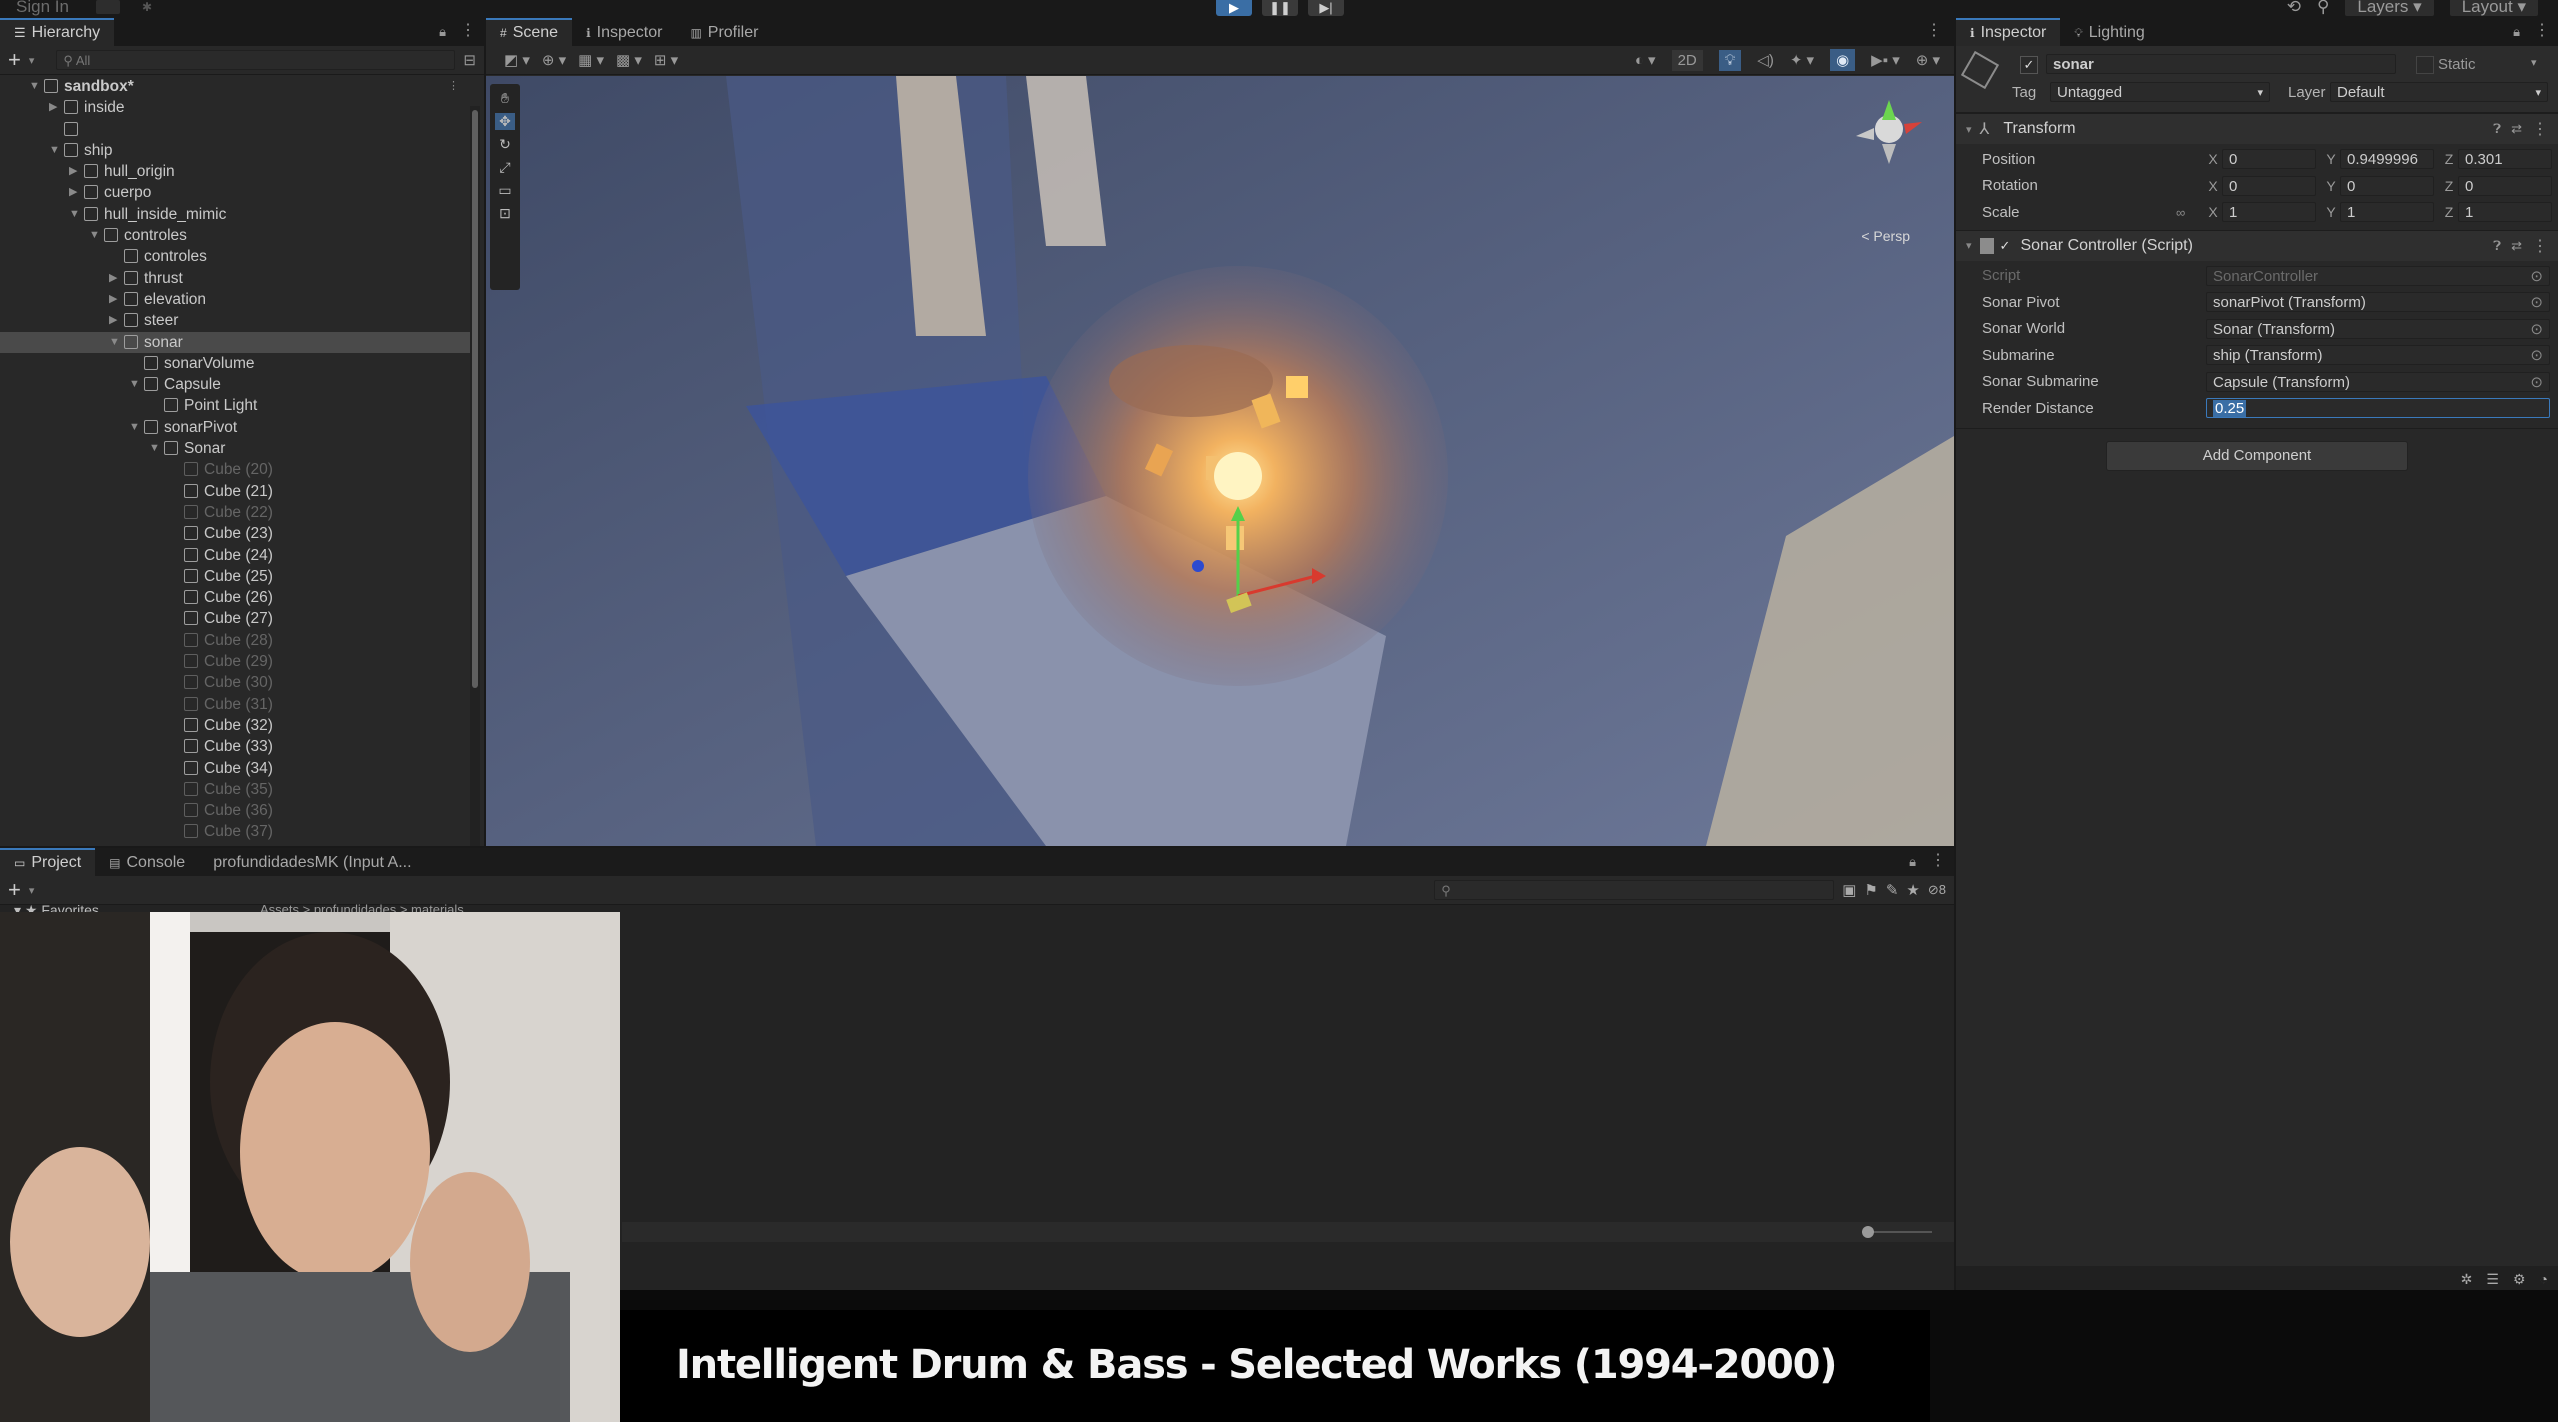 Image resolution: width=2558 pixels, height=1422 pixels. I want to click on position-x-field: 0, so click(2269, 159).